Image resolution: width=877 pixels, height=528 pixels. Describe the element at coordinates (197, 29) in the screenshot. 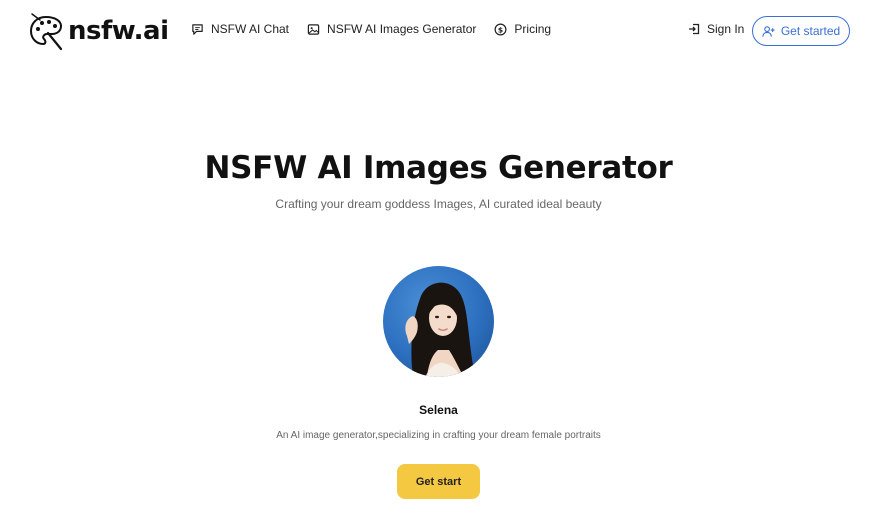

I see `chat-bubble-icon` at that location.